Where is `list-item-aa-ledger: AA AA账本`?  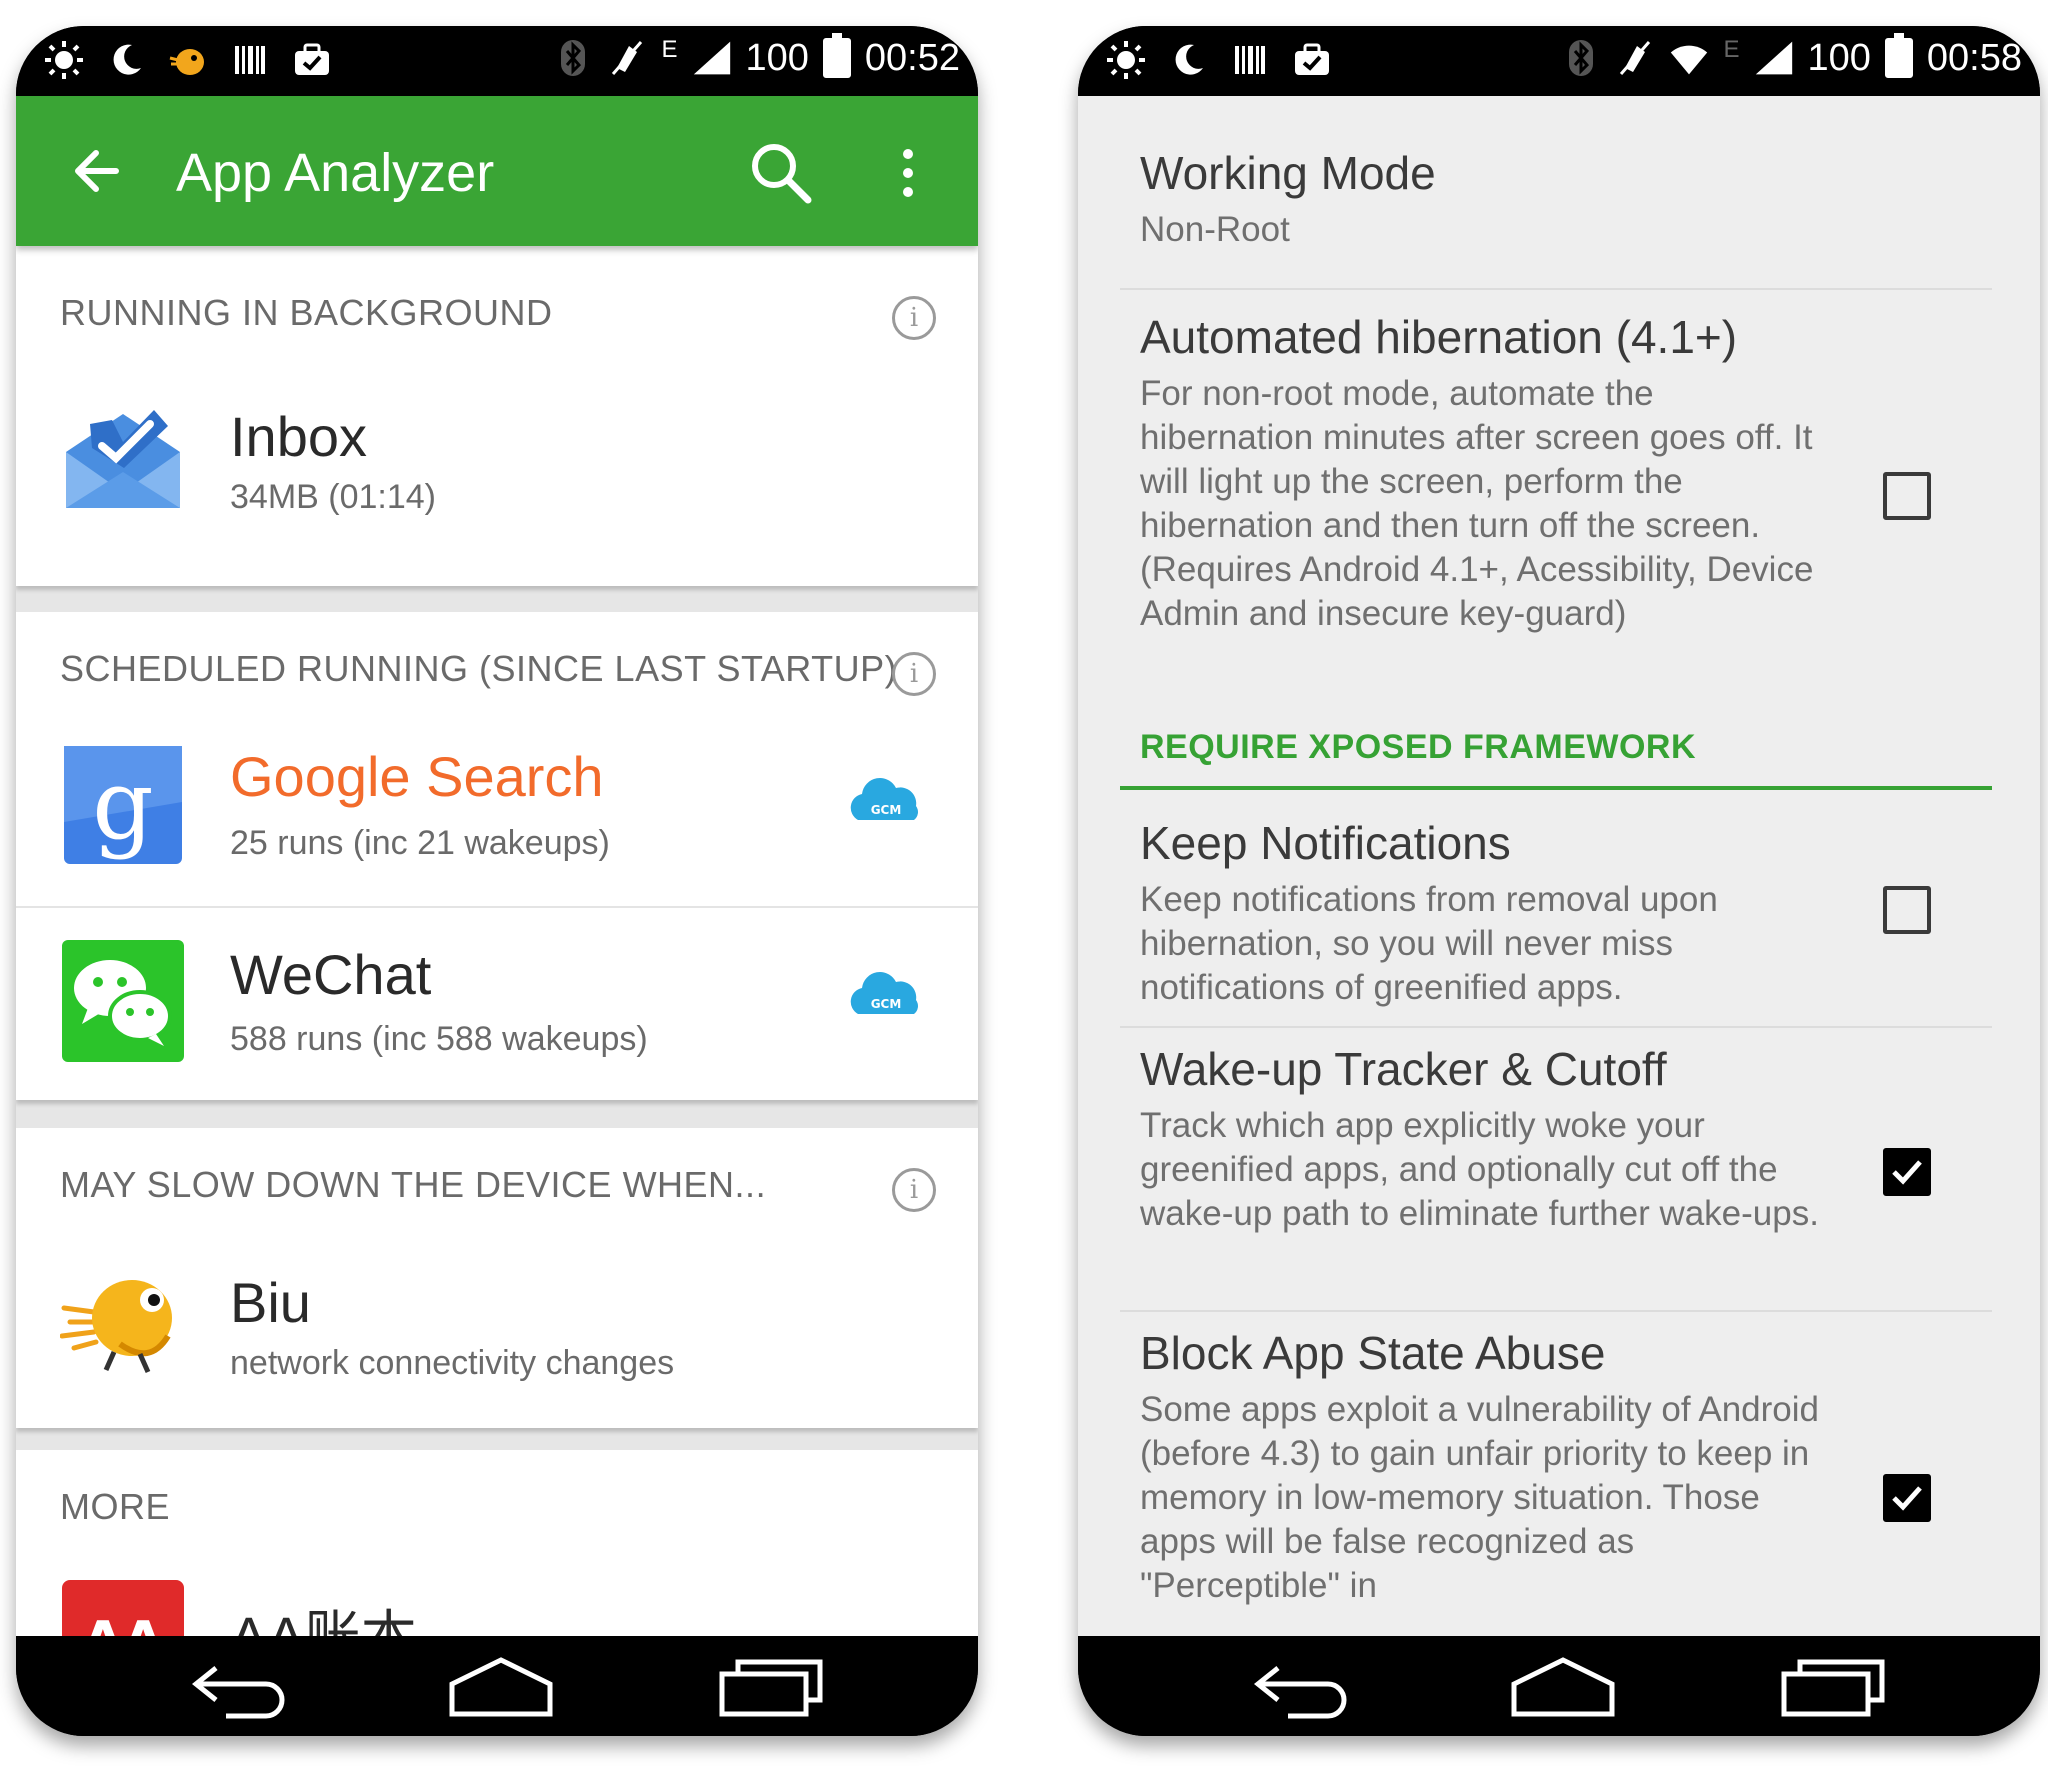 list-item-aa-ledger: AA AA账本 is located at coordinates (497, 1595).